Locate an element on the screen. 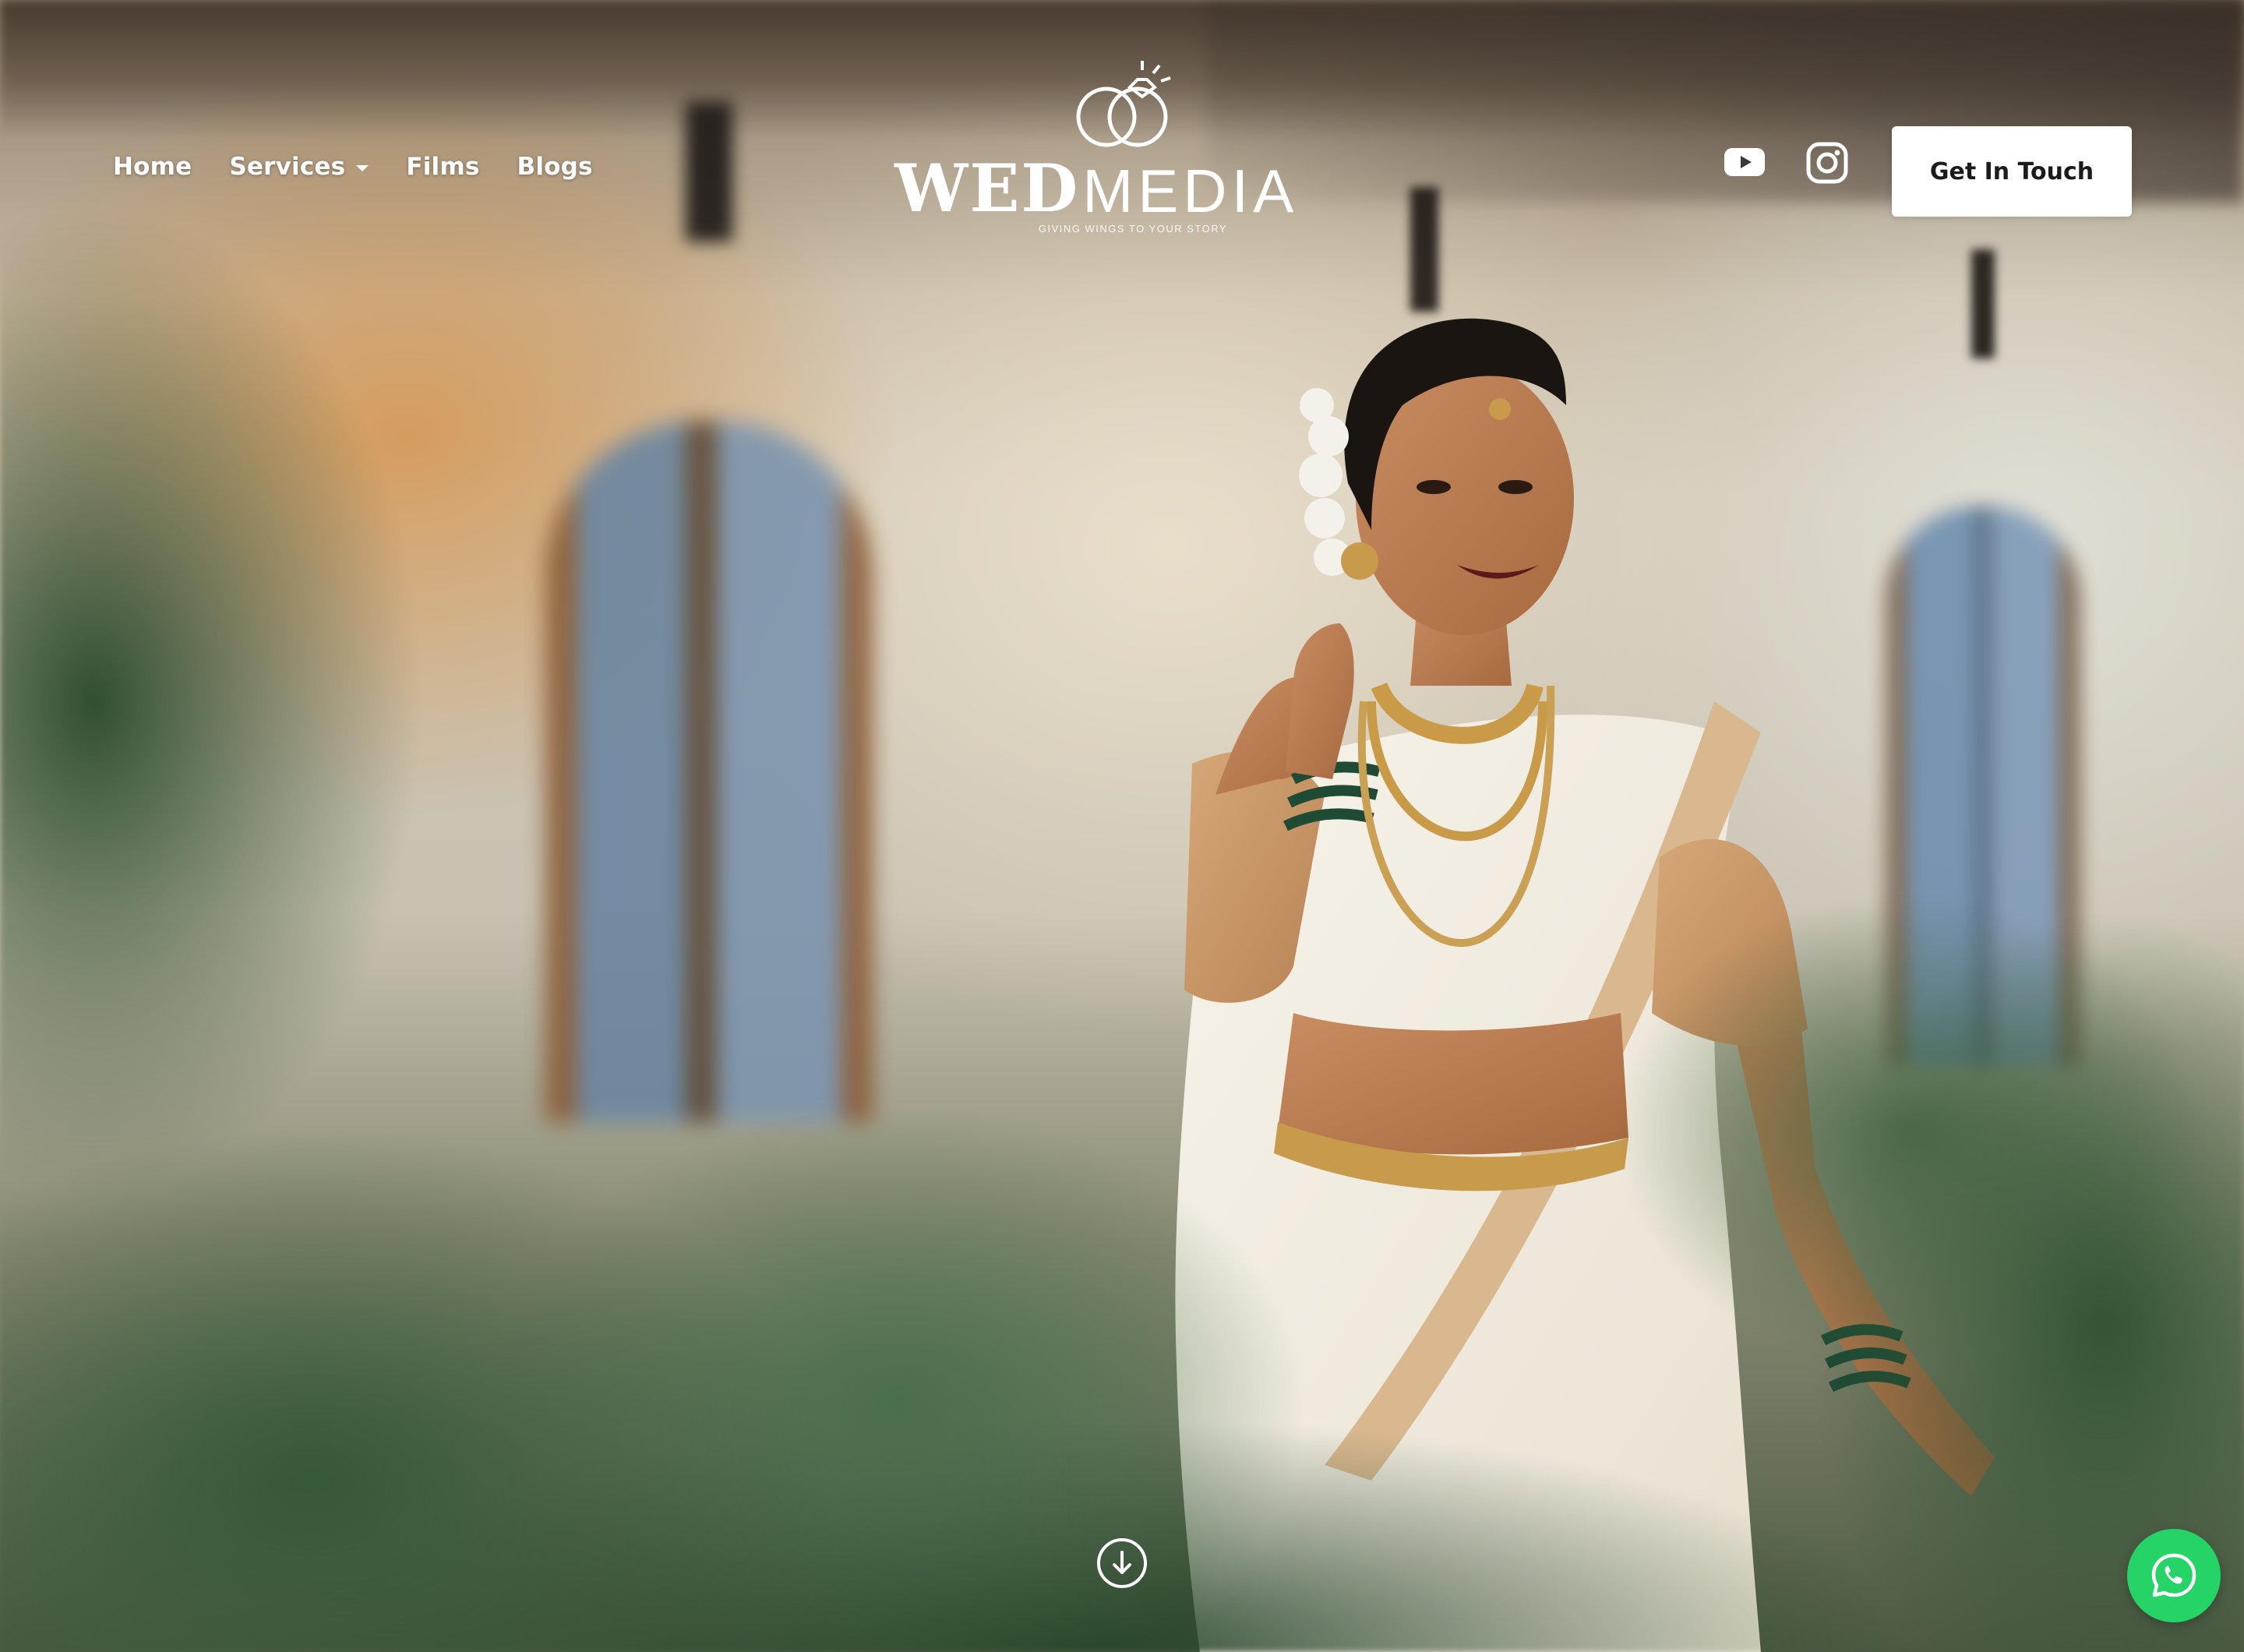 The height and width of the screenshot is (1652, 2244). nav-home: Home is located at coordinates (152, 167).